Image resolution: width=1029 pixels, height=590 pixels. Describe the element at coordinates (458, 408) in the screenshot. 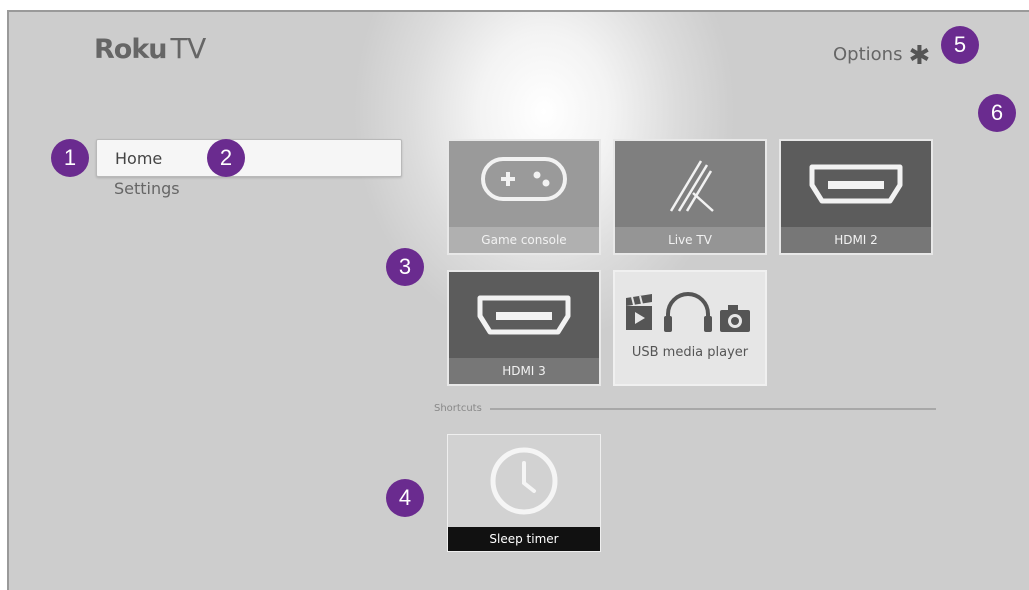

I see `shortcuts-heading: Shortcuts` at that location.